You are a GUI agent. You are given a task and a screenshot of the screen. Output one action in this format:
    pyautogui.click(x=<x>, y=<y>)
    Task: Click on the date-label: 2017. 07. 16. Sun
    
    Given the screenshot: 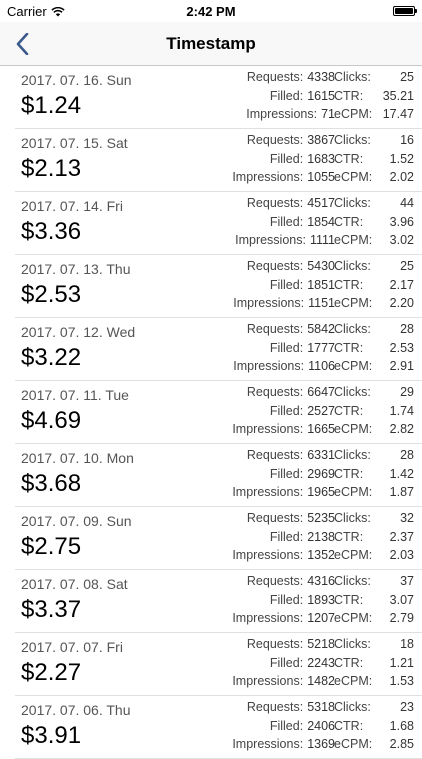 What is the action you would take?
    pyautogui.click(x=76, y=80)
    